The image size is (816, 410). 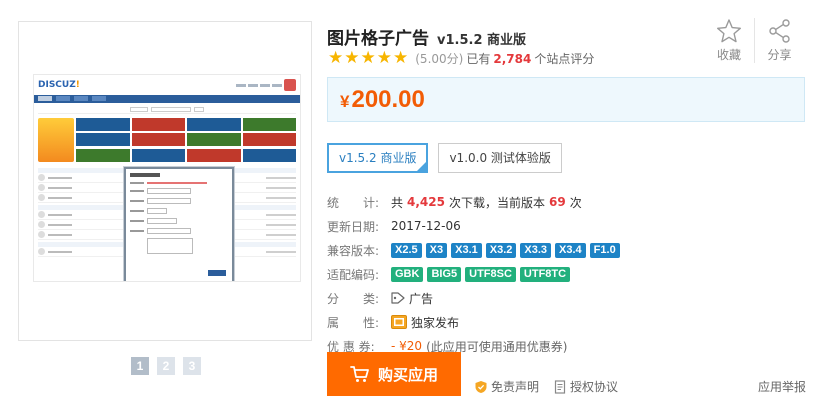 I want to click on coupon-value: - ¥20, so click(x=407, y=346).